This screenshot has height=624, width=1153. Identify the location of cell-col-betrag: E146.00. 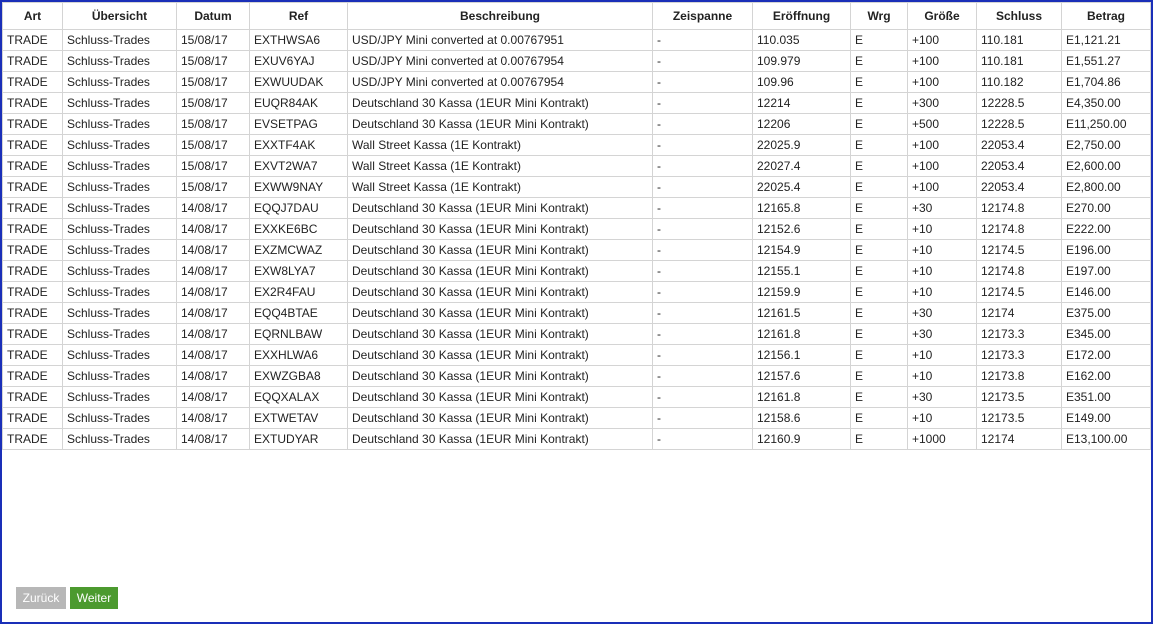
(1106, 292).